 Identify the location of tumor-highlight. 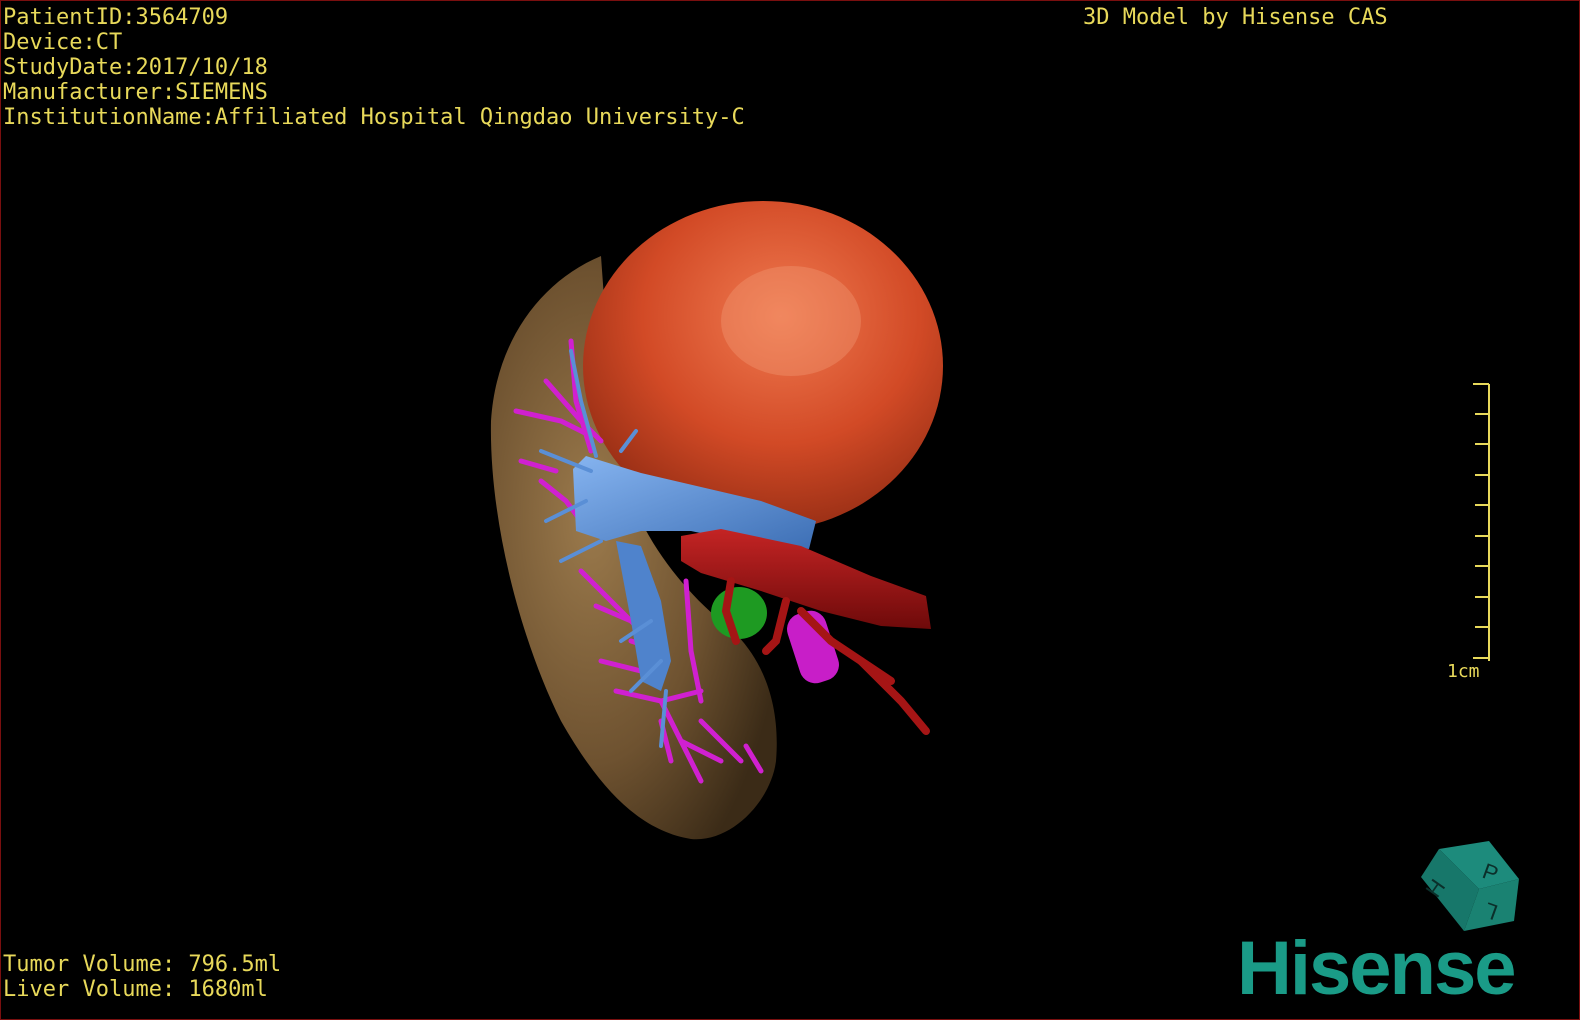
(791, 321).